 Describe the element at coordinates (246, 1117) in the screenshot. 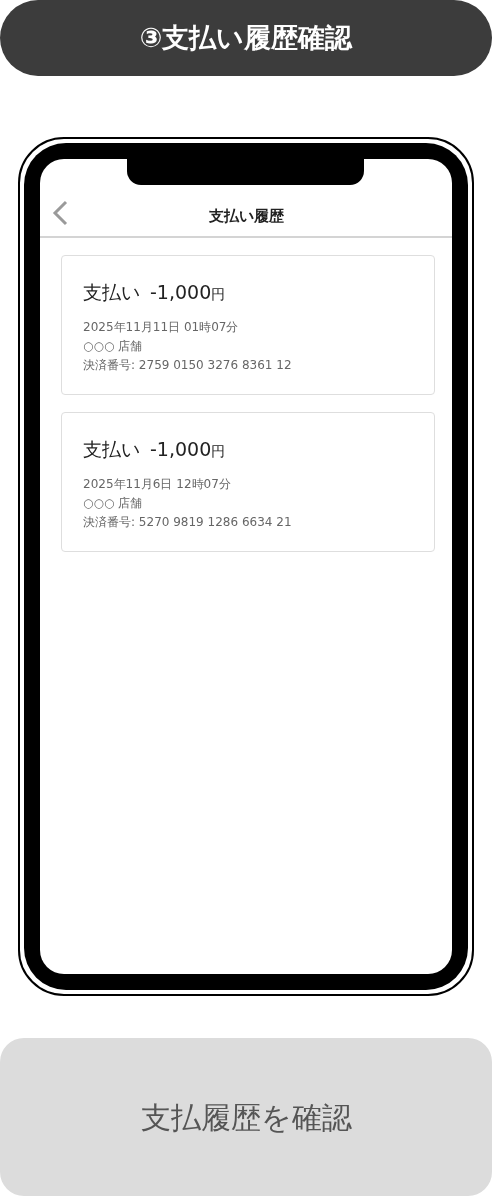

I see `view-history-button: 支払履歴を確認` at that location.